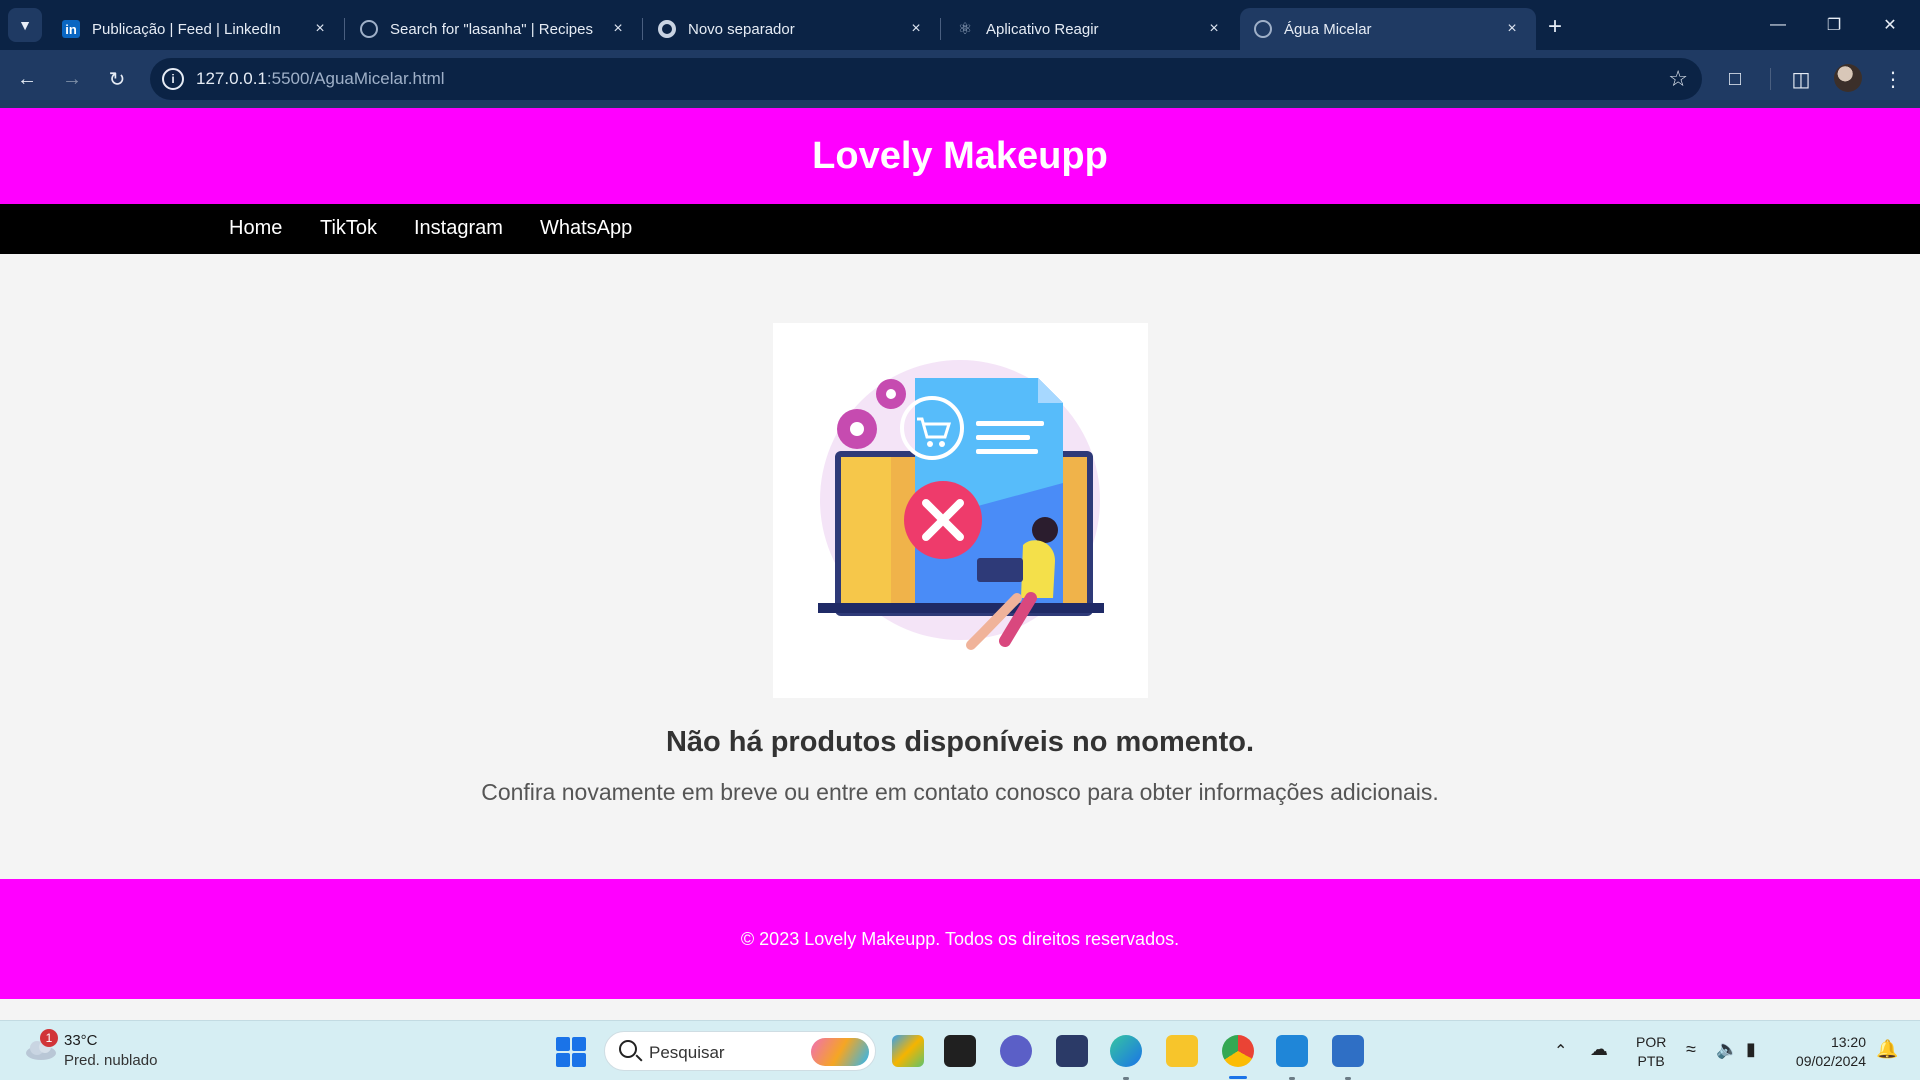 Image resolution: width=1920 pixels, height=1080 pixels. Describe the element at coordinates (1801, 79) in the screenshot. I see `side-panel-icon: ◫` at that location.